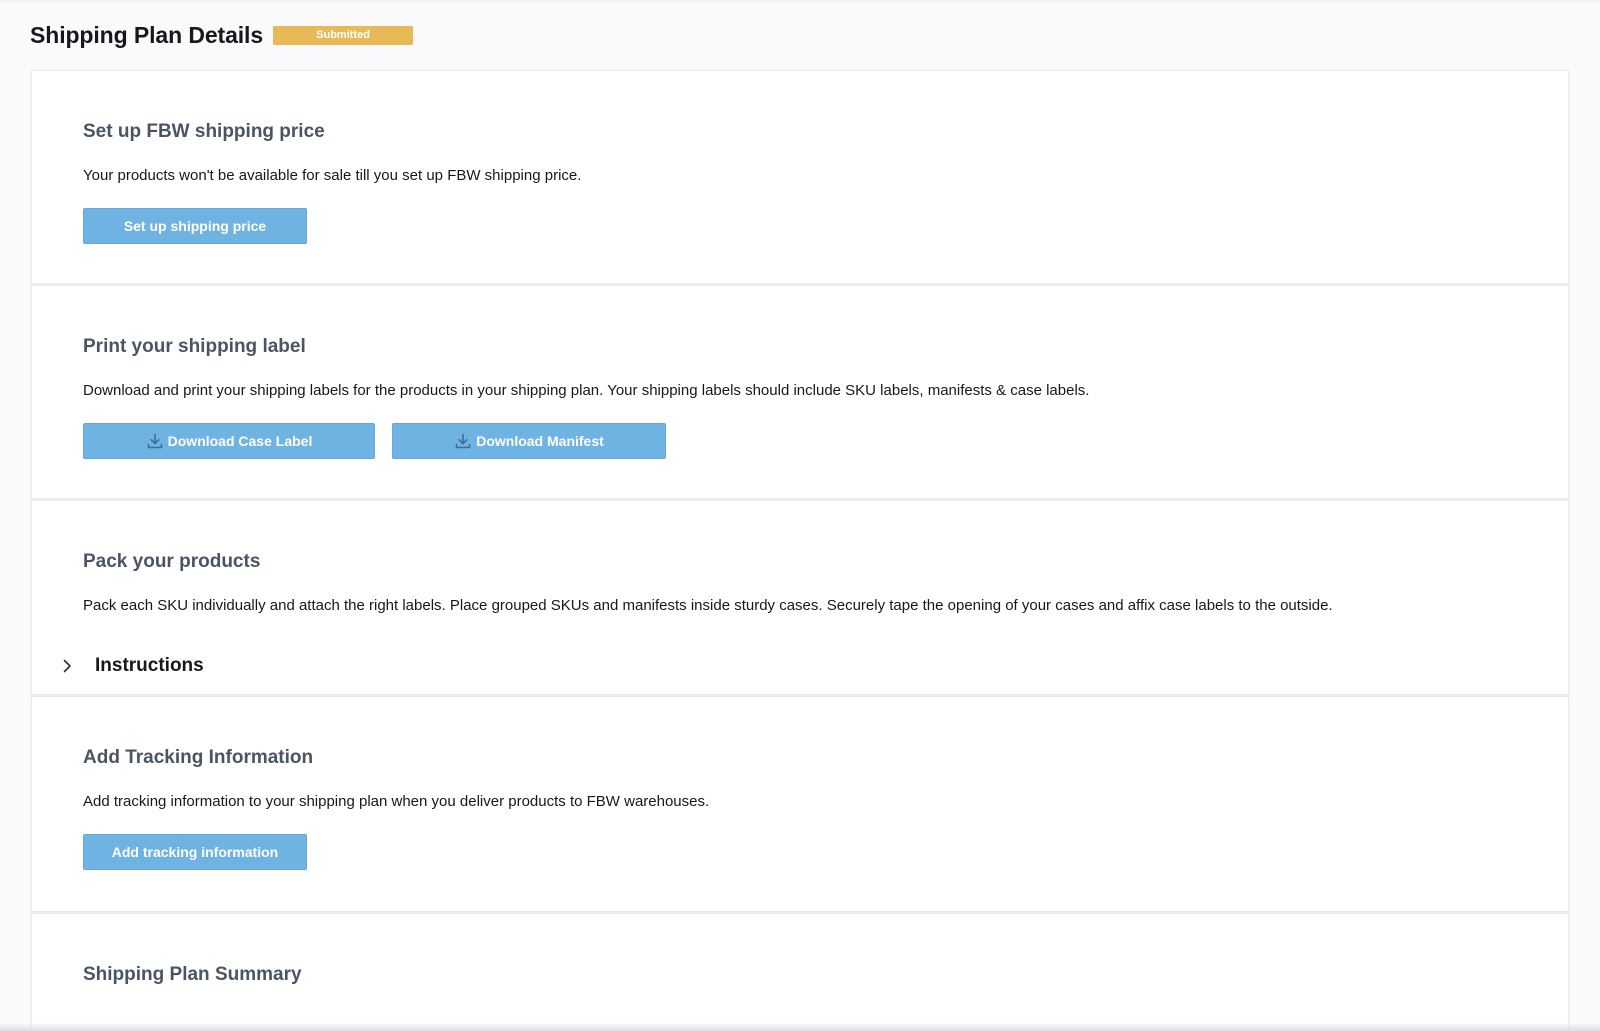 This screenshot has width=1600, height=1031. I want to click on chevron-right-icon, so click(67, 666).